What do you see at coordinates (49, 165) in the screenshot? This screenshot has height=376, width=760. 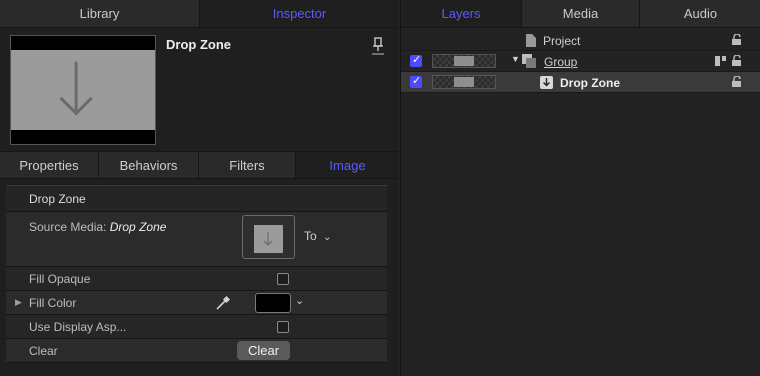 I see `tab-properties: Properties` at bounding box center [49, 165].